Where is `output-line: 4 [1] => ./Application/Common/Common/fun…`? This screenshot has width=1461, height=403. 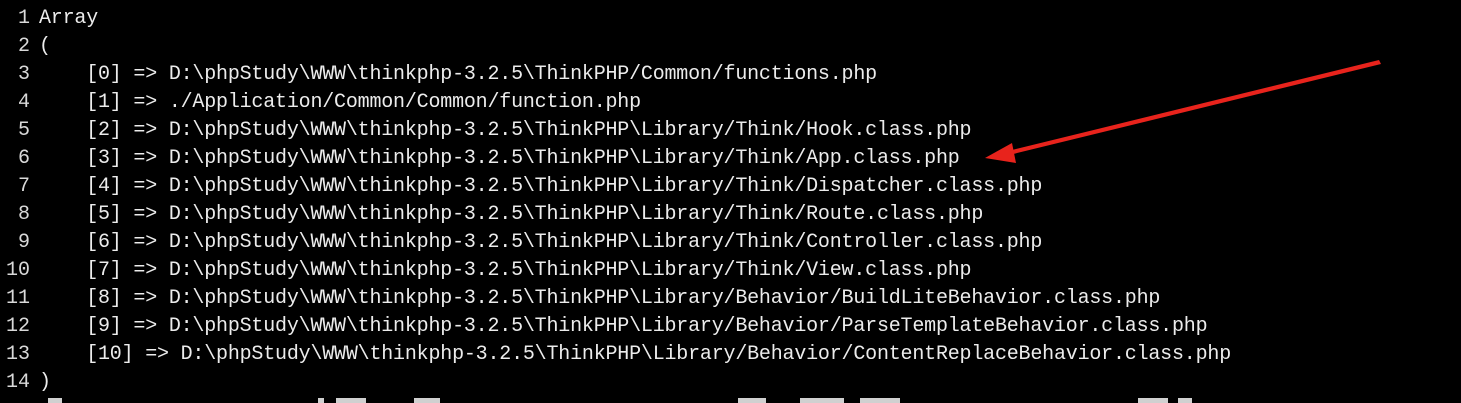 output-line: 4 [1] => ./Application/Common/Common/fun… is located at coordinates (615, 103).